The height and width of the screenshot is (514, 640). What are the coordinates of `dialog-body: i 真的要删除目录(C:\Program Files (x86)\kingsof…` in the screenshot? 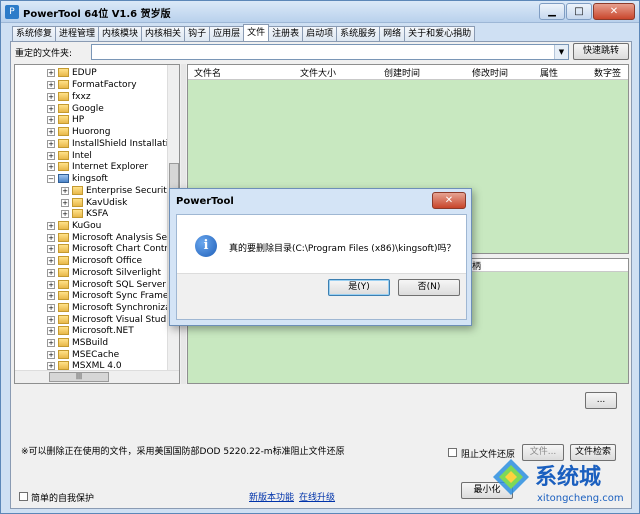 It's located at (321, 267).